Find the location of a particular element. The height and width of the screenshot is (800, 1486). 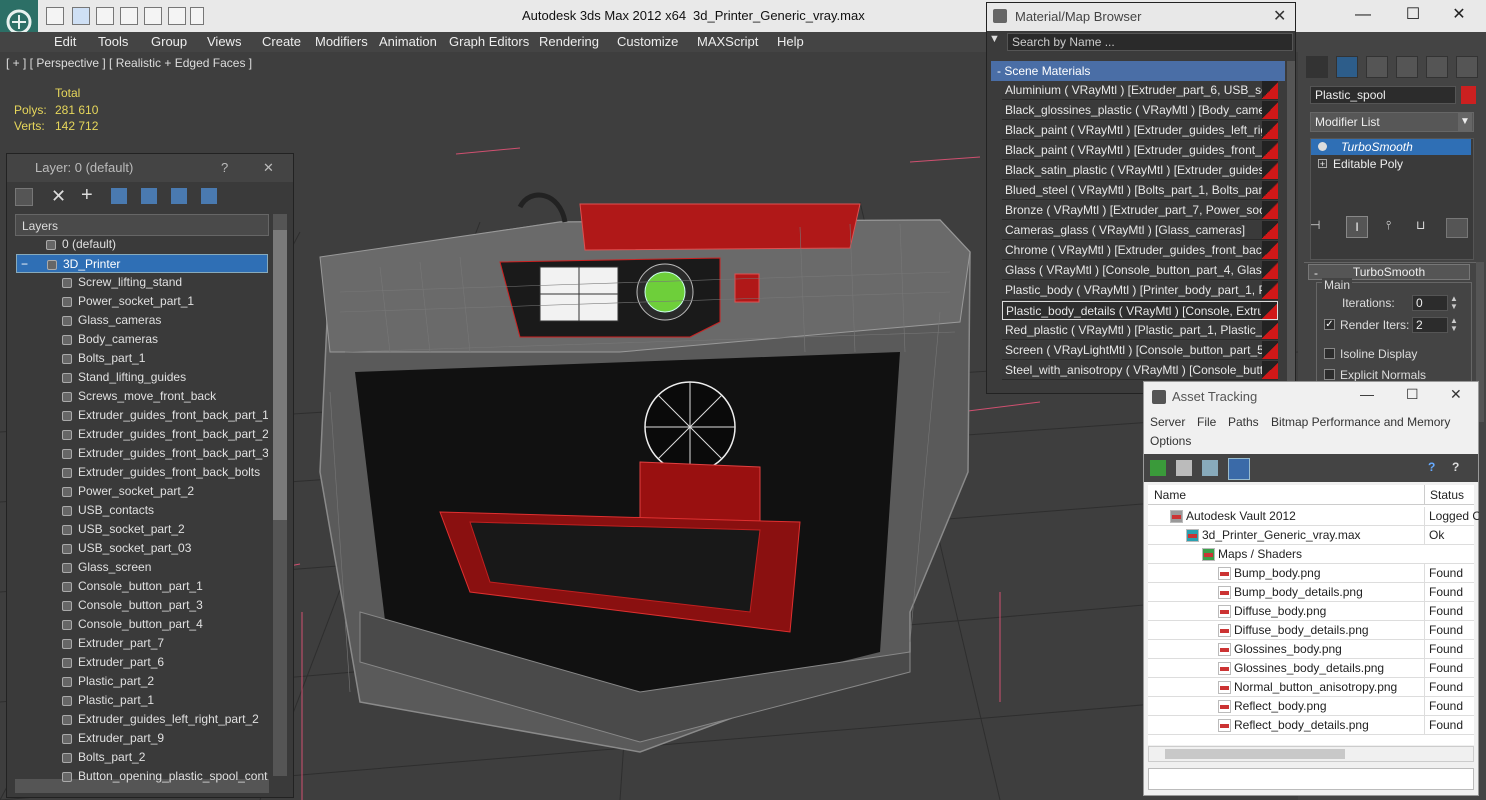

explicit-normals-checkbox is located at coordinates (1329, 374).